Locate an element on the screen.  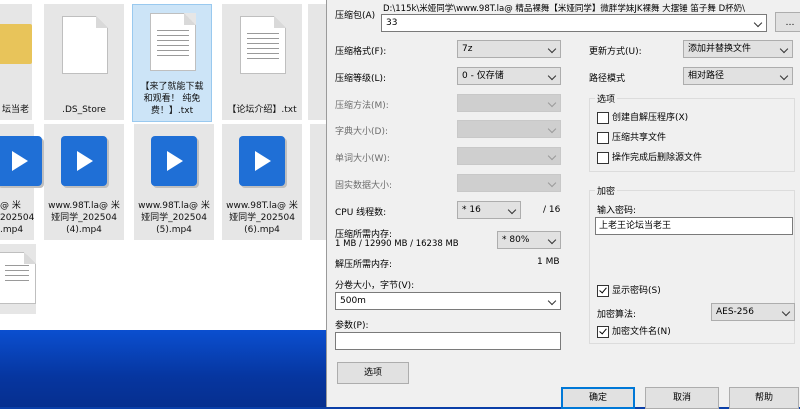
path-value: 相对路径 is located at coordinates (706, 76).